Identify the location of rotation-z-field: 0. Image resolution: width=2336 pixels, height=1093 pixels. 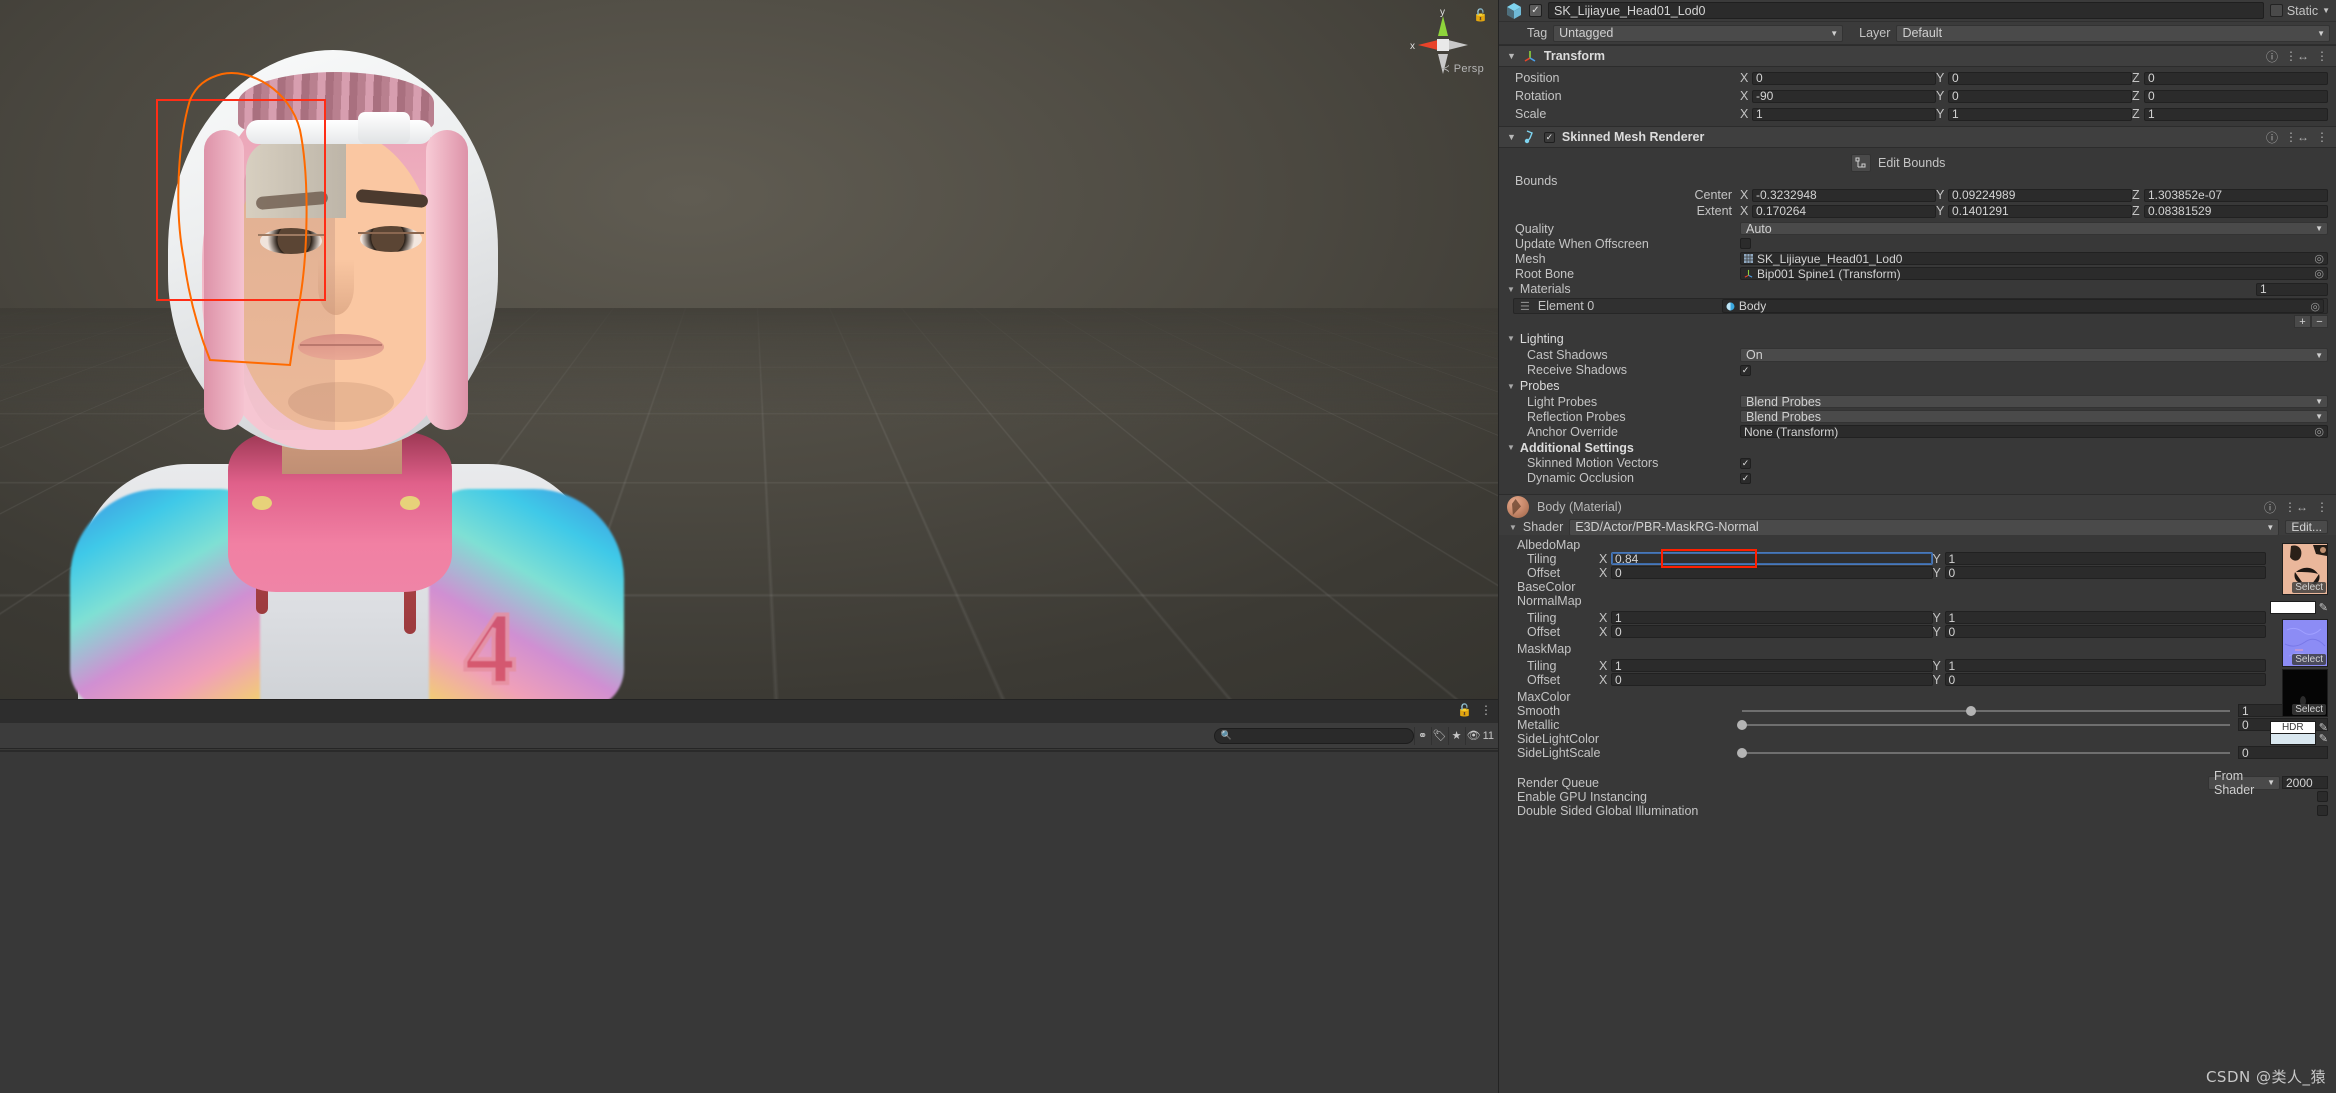
(2236, 96).